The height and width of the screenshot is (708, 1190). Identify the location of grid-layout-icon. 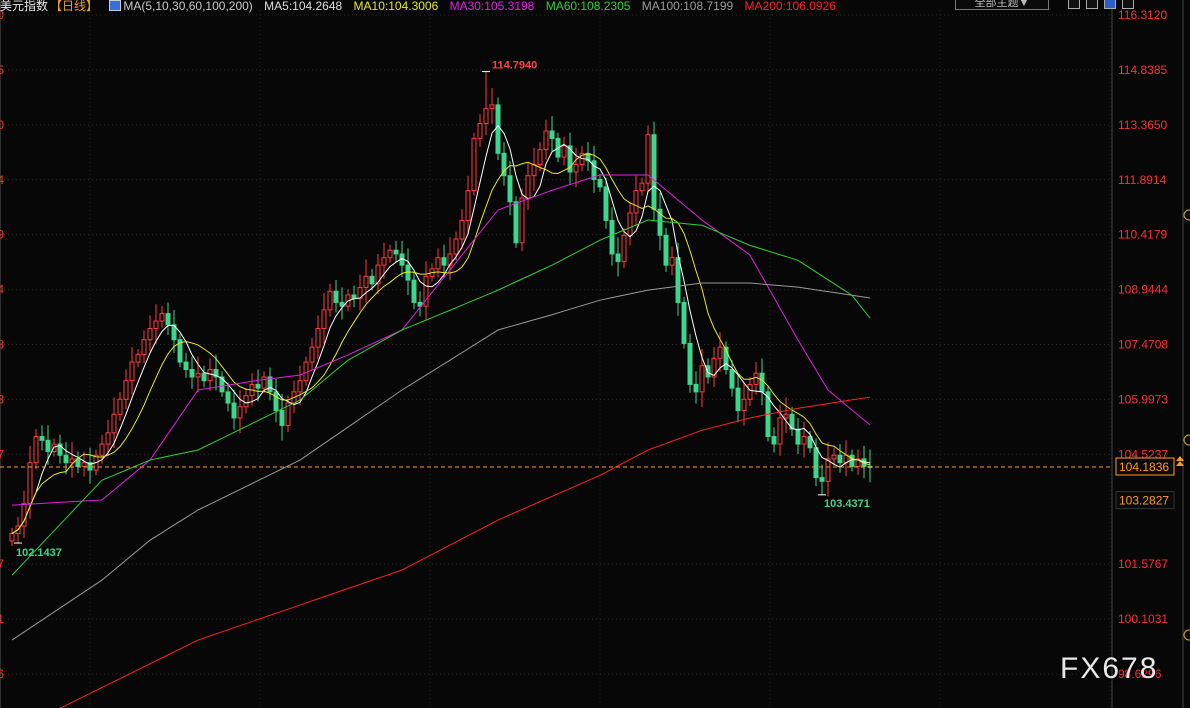
(1074, 4).